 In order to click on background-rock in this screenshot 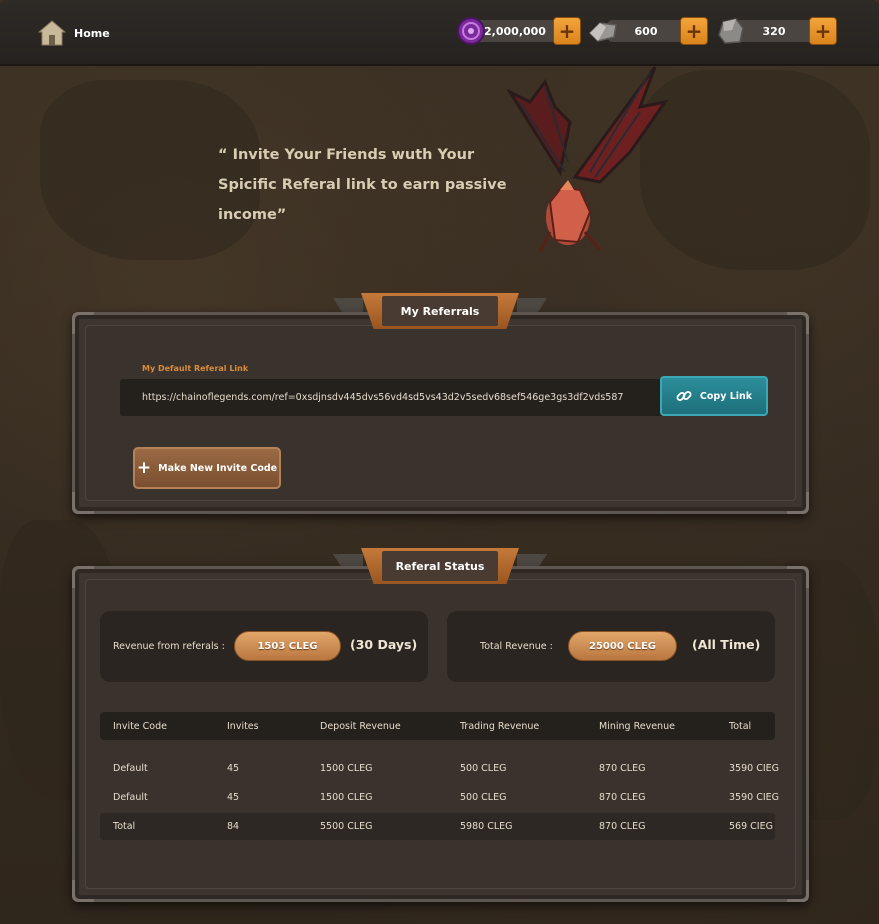, I will do `click(755, 170)`.